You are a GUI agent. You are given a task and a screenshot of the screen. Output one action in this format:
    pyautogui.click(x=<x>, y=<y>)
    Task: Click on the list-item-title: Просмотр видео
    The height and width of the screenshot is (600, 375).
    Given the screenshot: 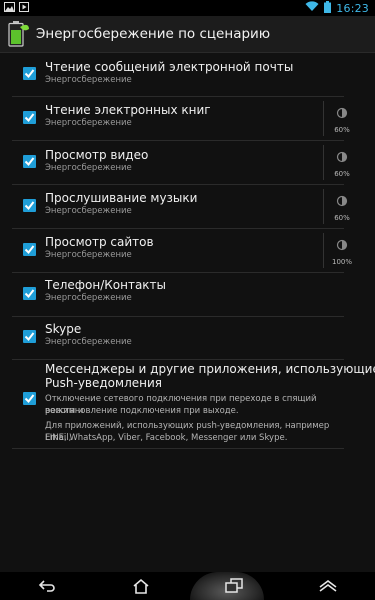 What is the action you would take?
    pyautogui.click(x=97, y=155)
    